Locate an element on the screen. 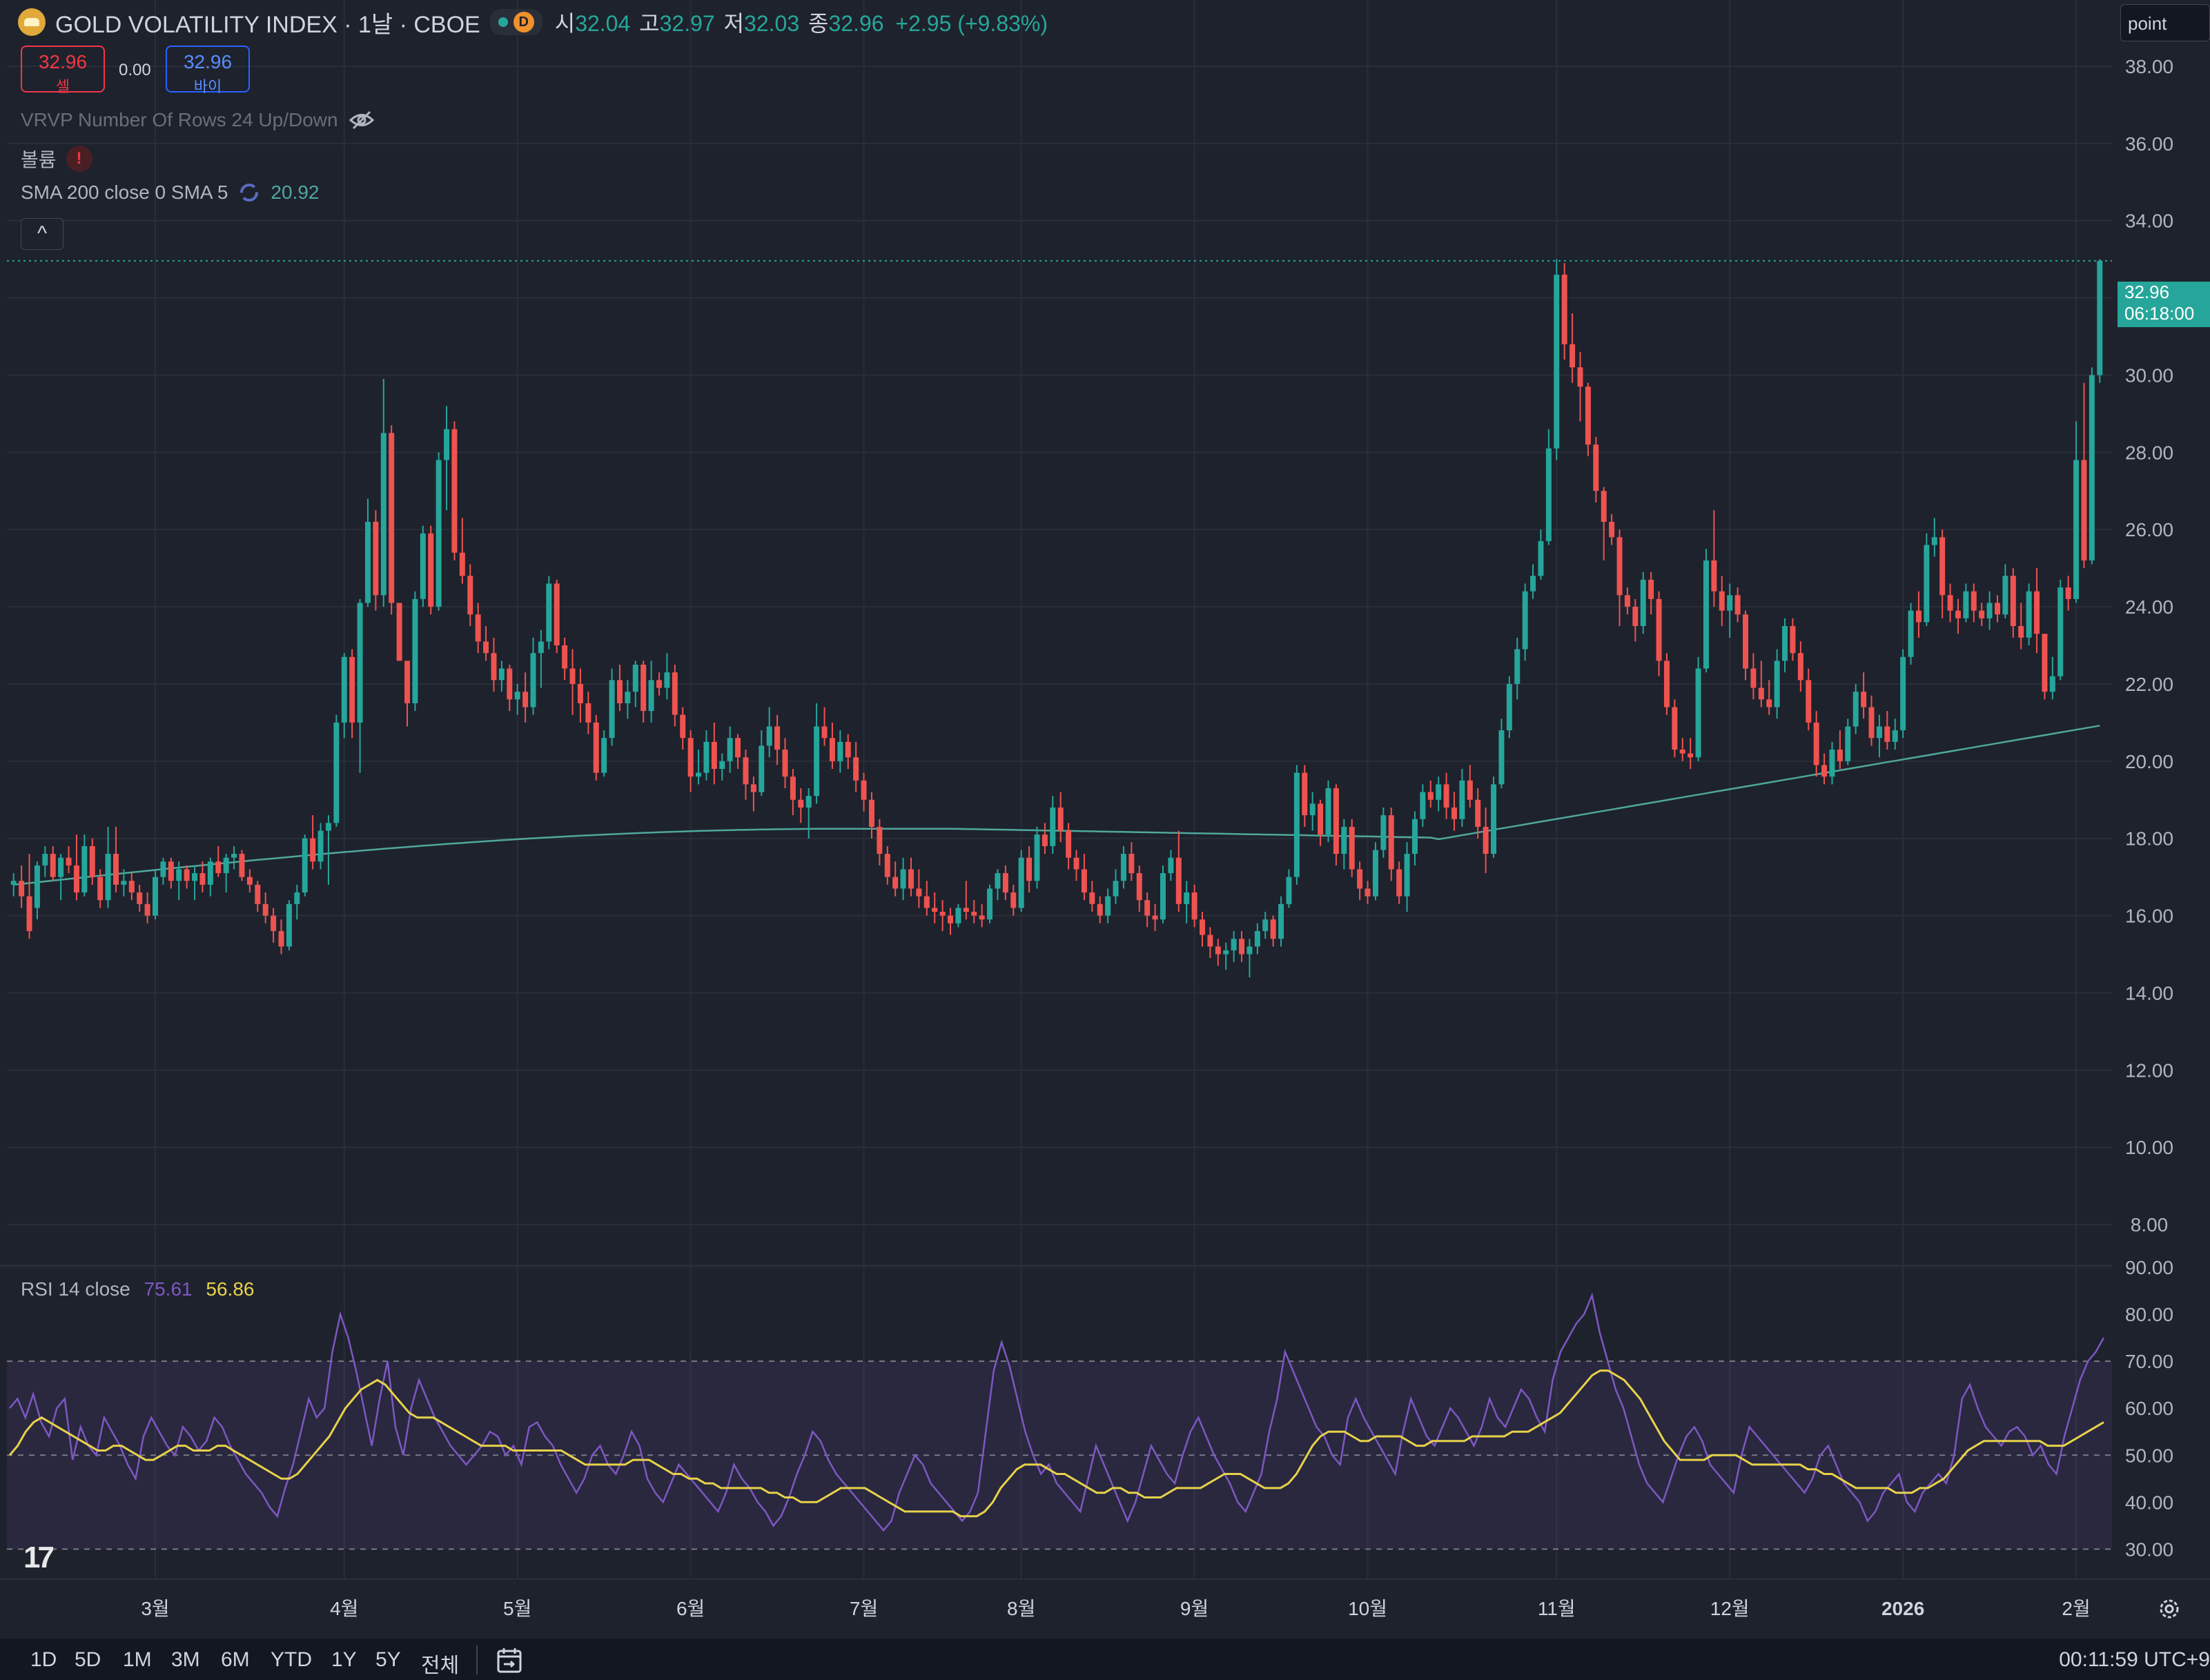 Image resolution: width=2210 pixels, height=1680 pixels. close-value: 32.96 is located at coordinates (856, 23).